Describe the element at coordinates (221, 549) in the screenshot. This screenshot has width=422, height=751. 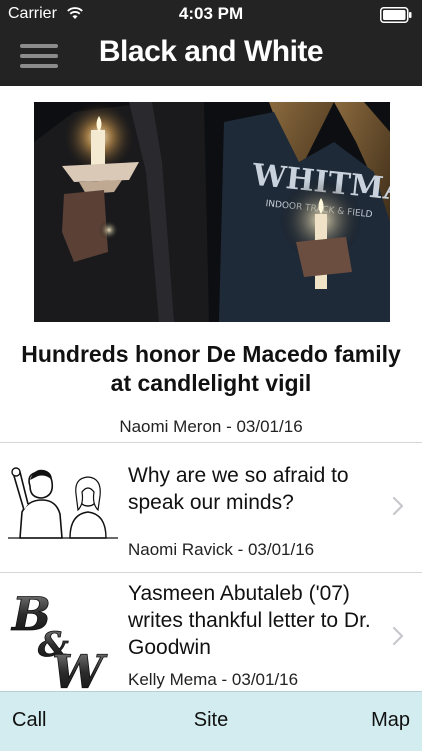
I see `article-byline: Naomi Ravick - 03/01/16` at that location.